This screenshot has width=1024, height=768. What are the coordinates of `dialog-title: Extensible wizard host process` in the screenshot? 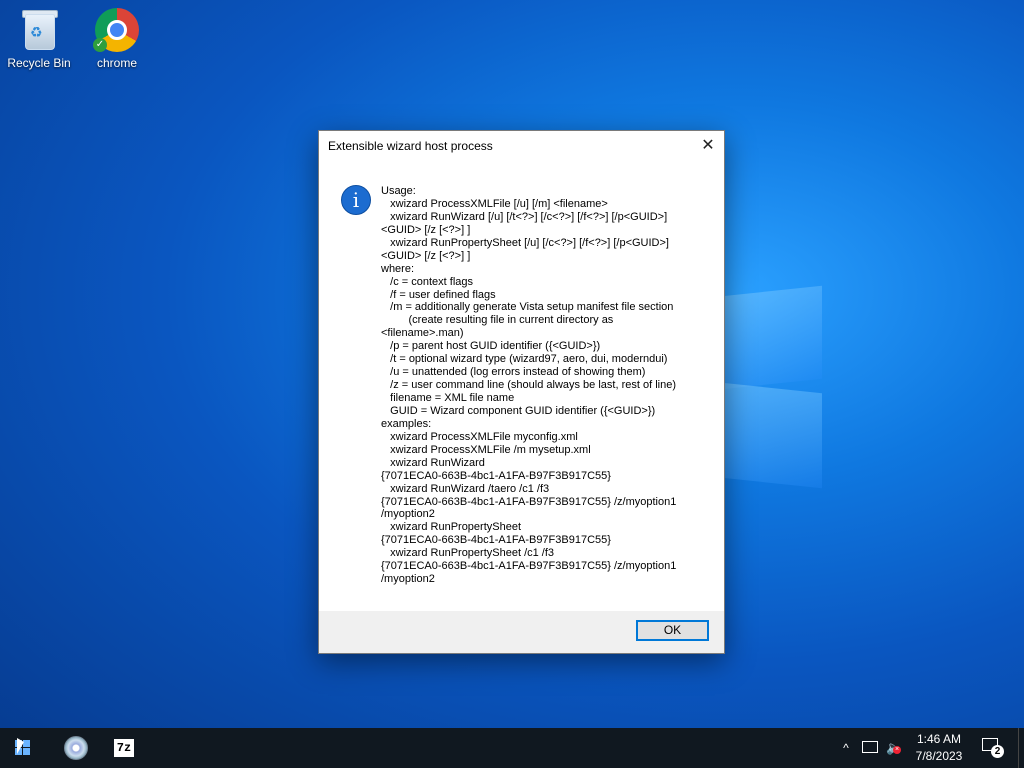 It's located at (410, 146).